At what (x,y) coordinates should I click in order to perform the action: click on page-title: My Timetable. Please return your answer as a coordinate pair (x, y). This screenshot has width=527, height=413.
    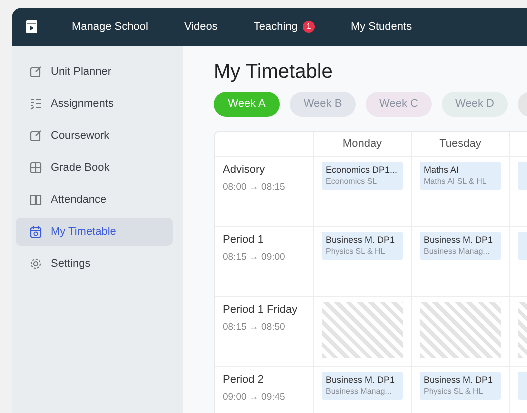
    Looking at the image, I should click on (274, 72).